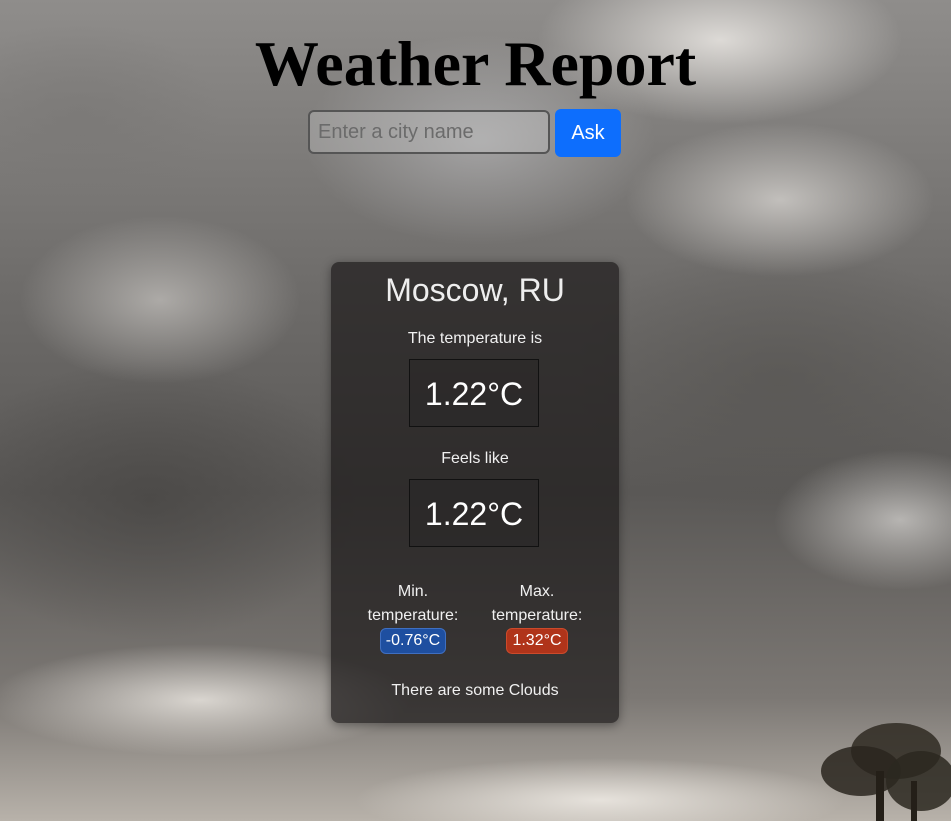  I want to click on max-temperature-block: Max. temperature: 1.32°C, so click(537, 617).